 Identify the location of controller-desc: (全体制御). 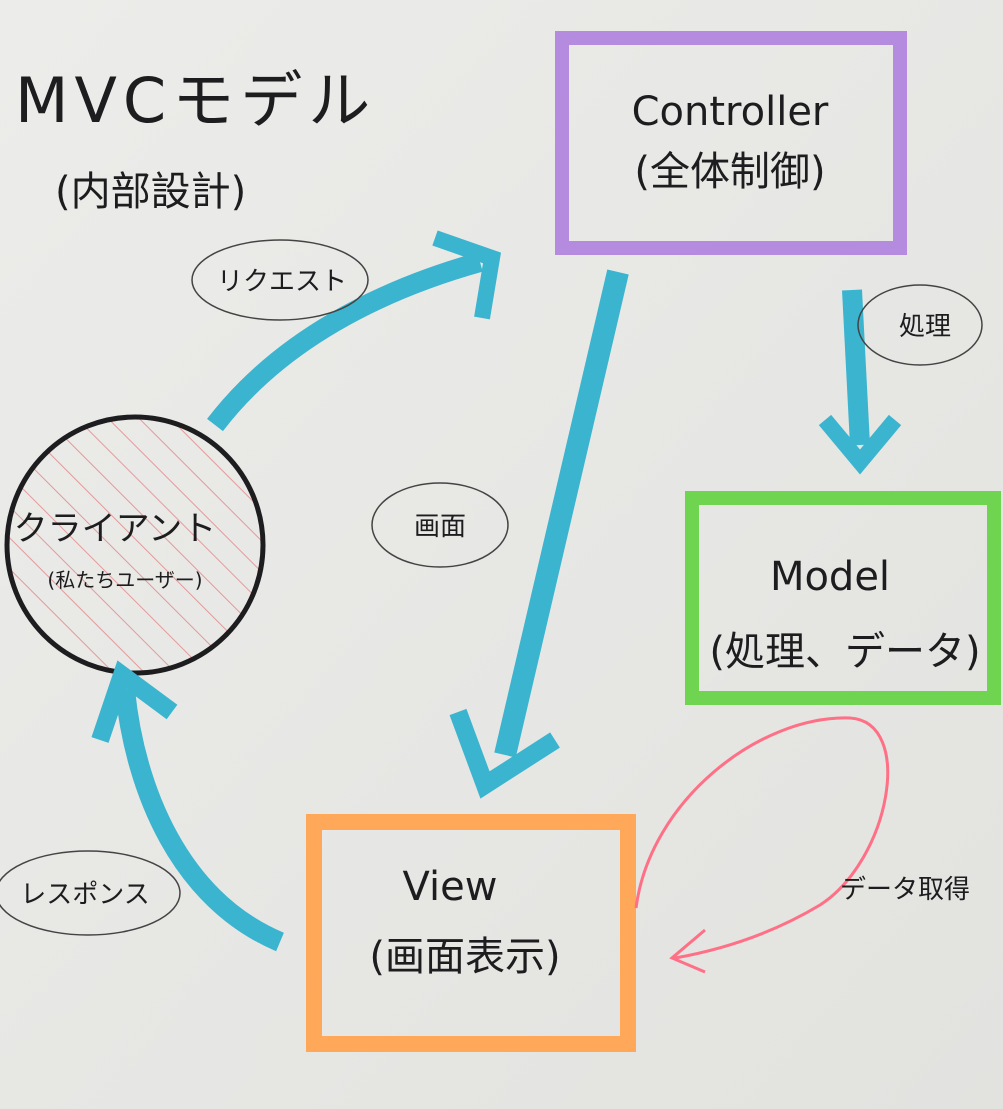
(729, 172).